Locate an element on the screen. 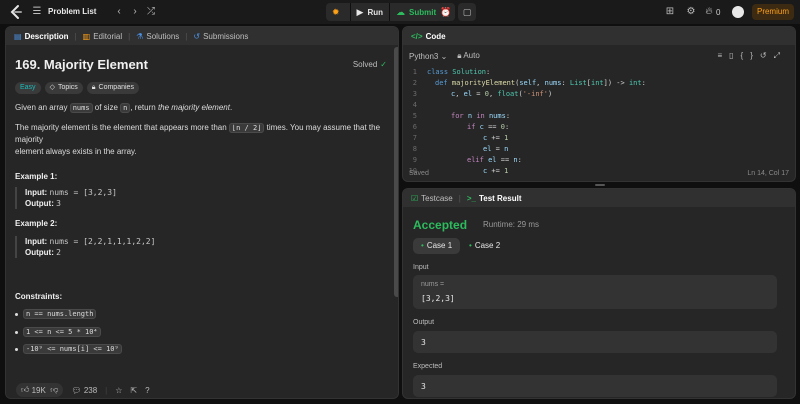  constraints-title: Constraints: is located at coordinates (39, 296).